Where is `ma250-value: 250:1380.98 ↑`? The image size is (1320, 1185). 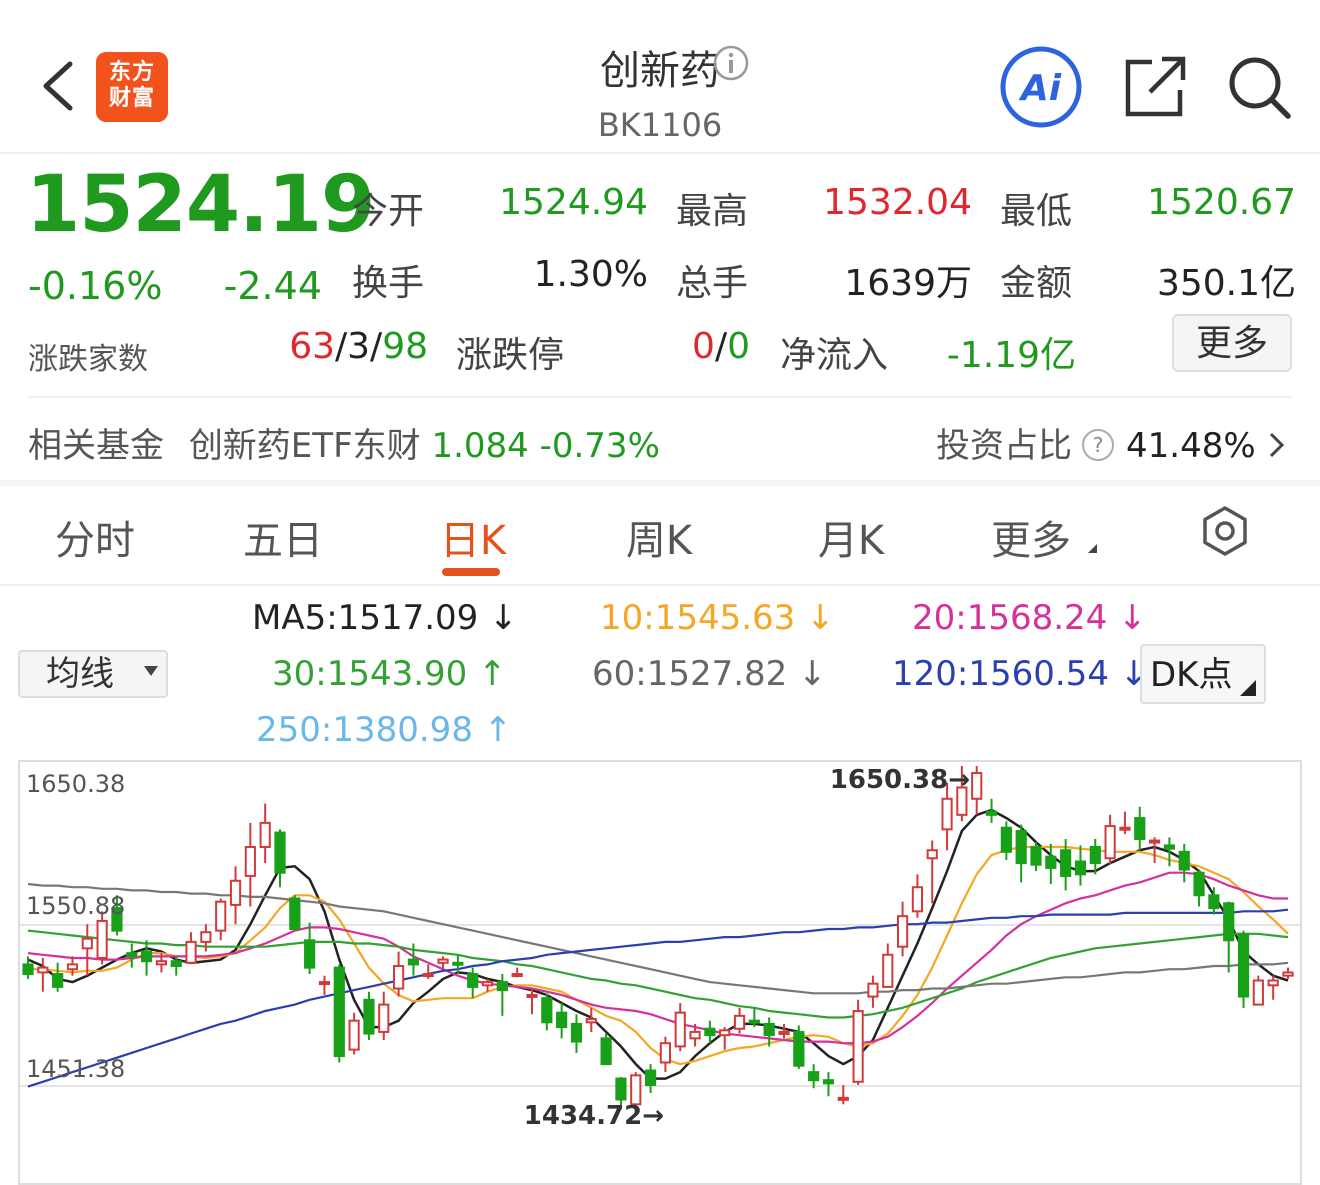
ma250-value: 250:1380.98 ↑ is located at coordinates (384, 730).